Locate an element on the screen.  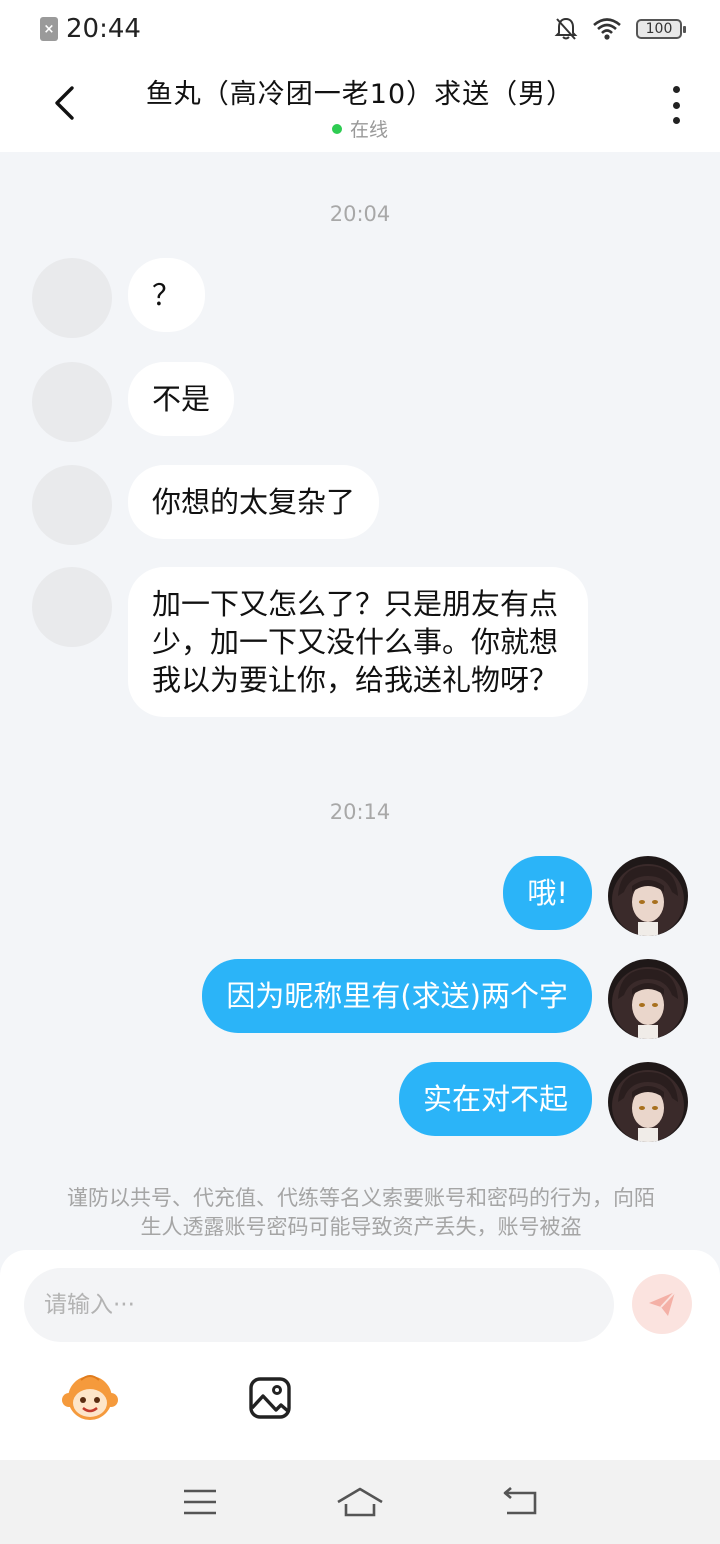
message-outgoing: 哦! is located at coordinates (595, 896).